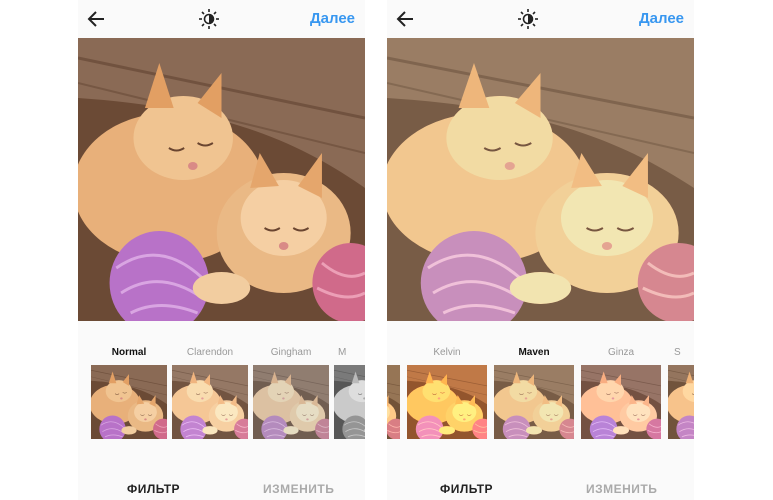 The image size is (773, 500). What do you see at coordinates (291, 352) in the screenshot?
I see `filter-label: Gingham` at bounding box center [291, 352].